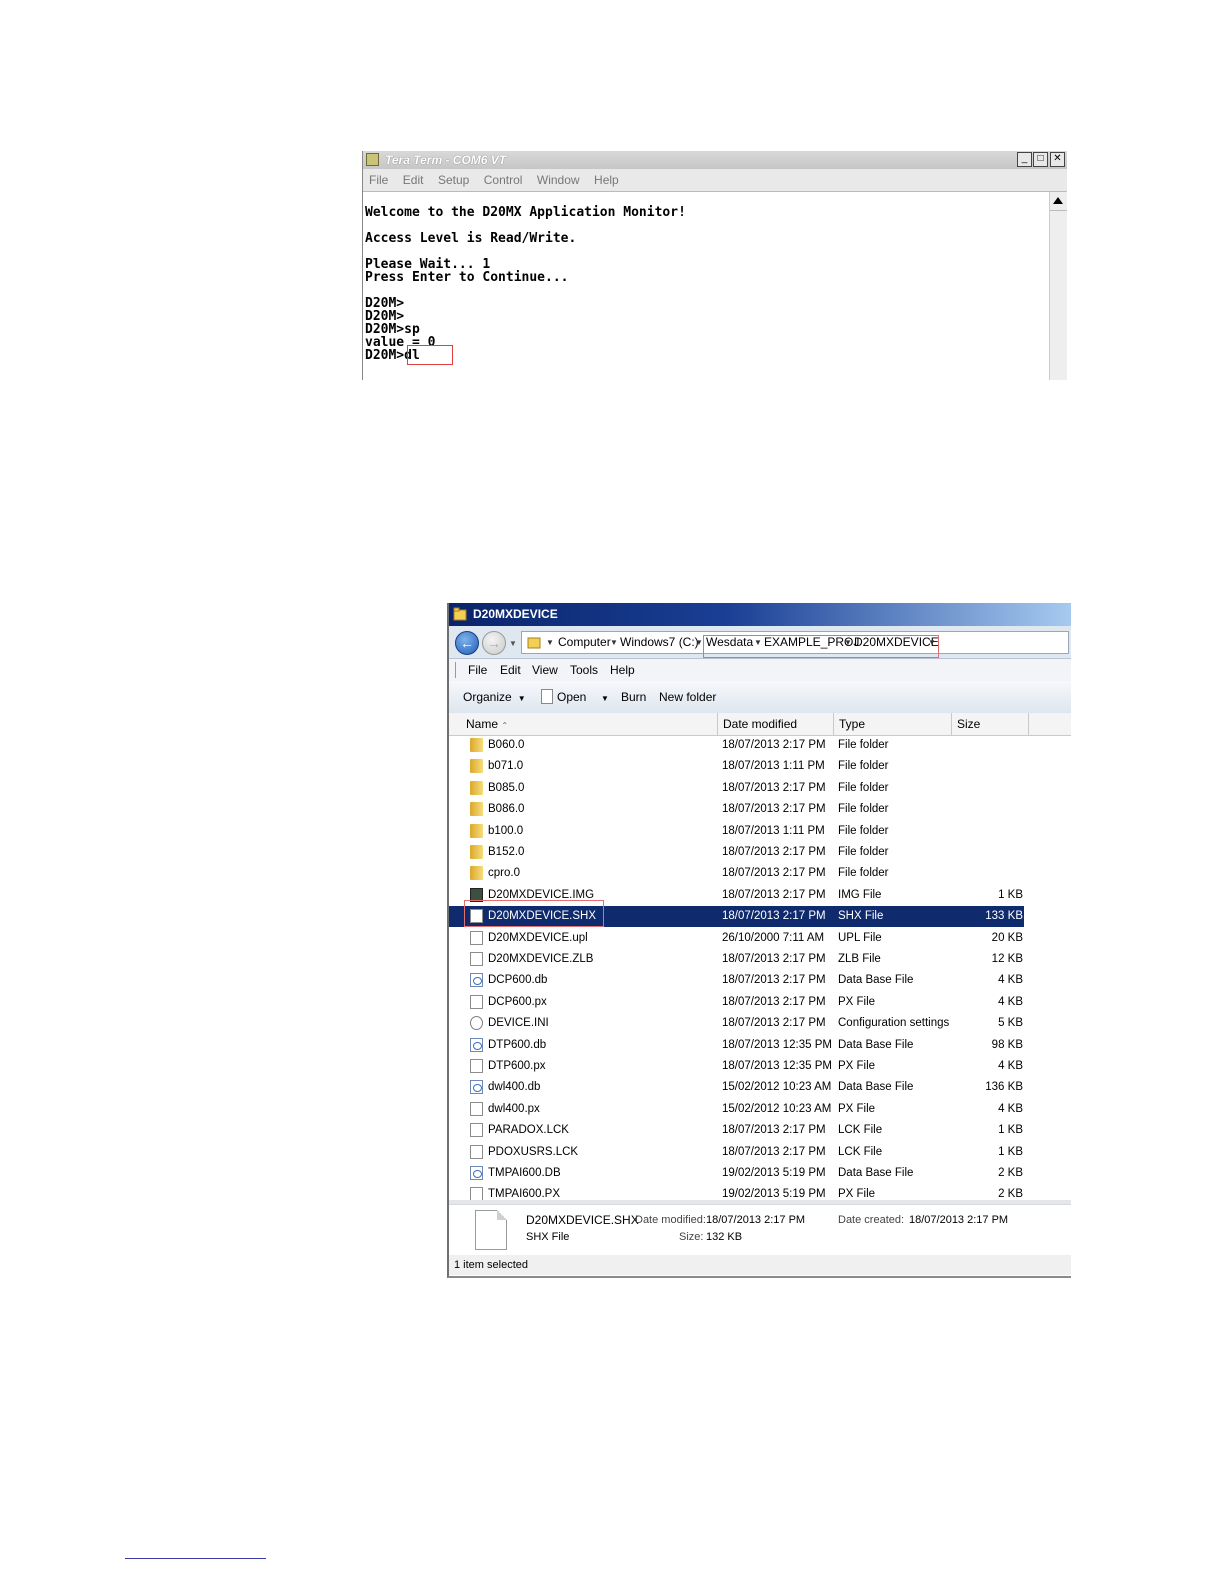 Image resolution: width=1224 pixels, height=1584 pixels. What do you see at coordinates (506, 745) in the screenshot?
I see `file-name: B060.0` at bounding box center [506, 745].